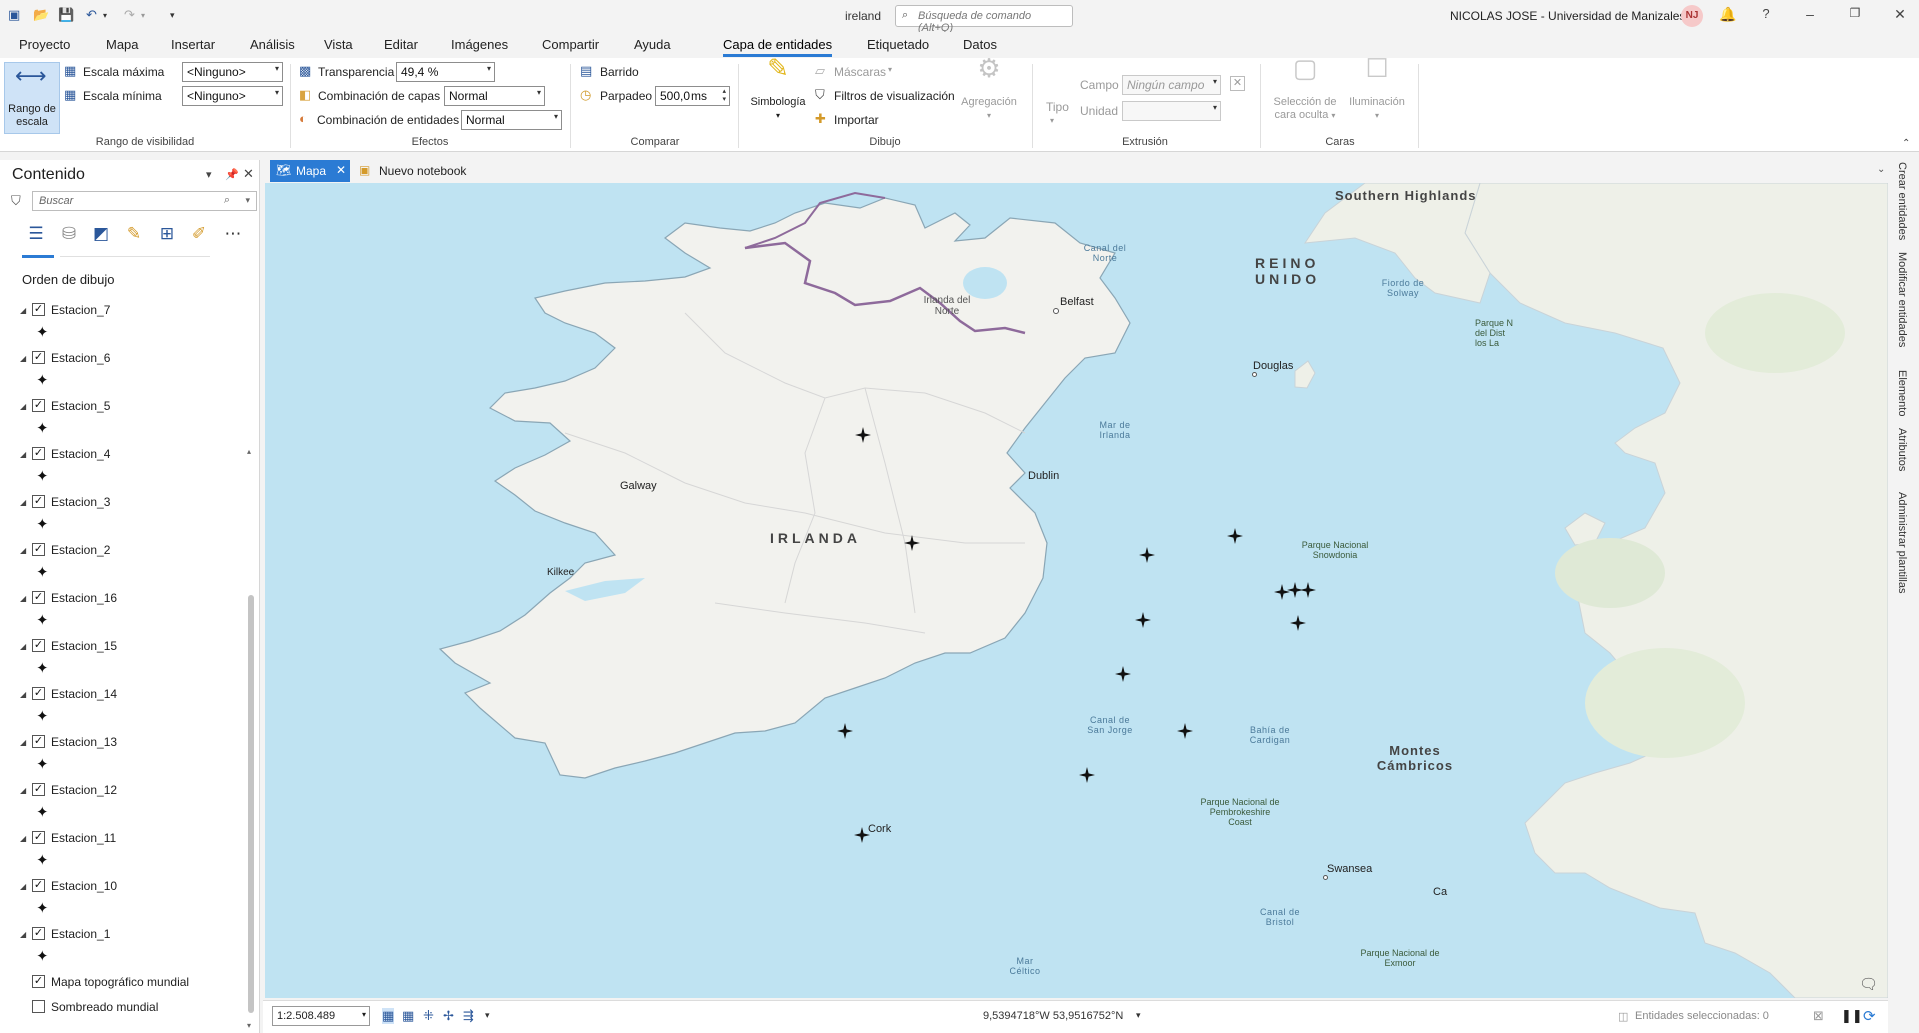  What do you see at coordinates (232, 72) in the screenshot?
I see `max-scale-select: <Ninguno> ▾` at bounding box center [232, 72].